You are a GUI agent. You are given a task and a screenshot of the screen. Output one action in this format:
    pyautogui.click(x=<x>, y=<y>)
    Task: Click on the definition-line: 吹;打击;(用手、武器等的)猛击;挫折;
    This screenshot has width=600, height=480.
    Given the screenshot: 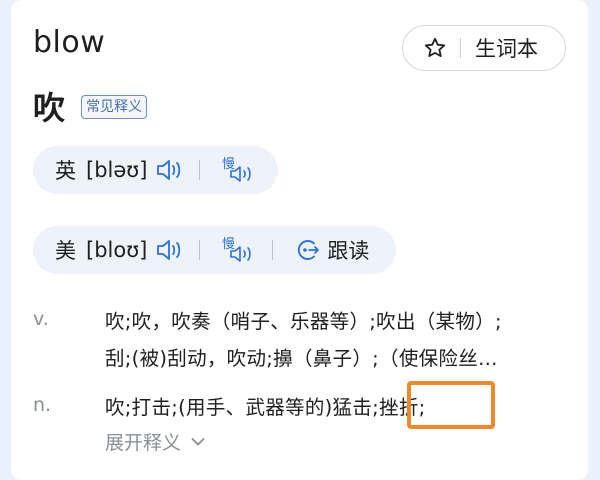 What is the action you would take?
    pyautogui.click(x=265, y=407)
    